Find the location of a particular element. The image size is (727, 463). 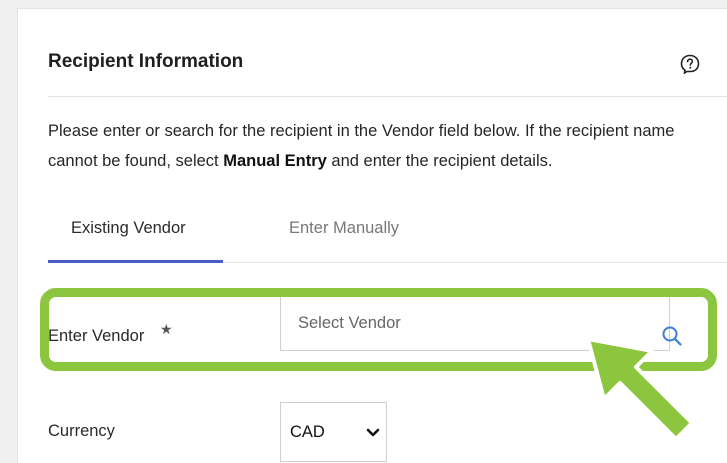

active-tab-indicator is located at coordinates (135, 261).